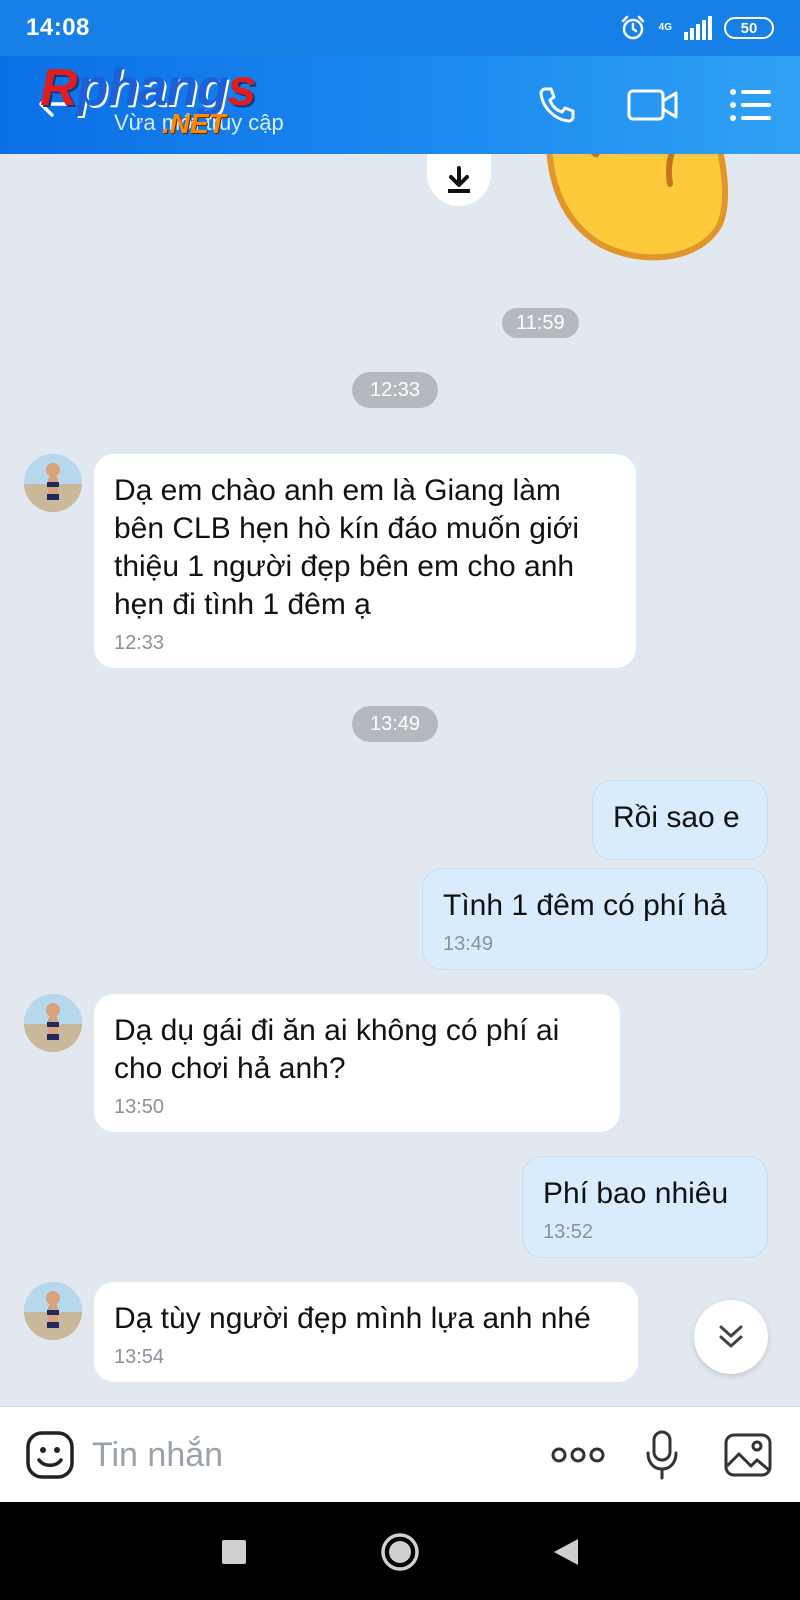  I want to click on microphone-icon, so click(662, 1455).